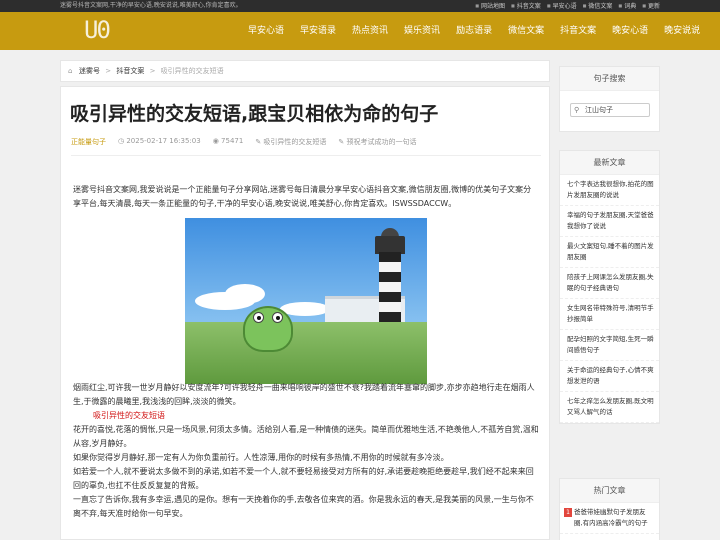  Describe the element at coordinates (342, 142) in the screenshot. I see `link-icon: ✎` at that location.